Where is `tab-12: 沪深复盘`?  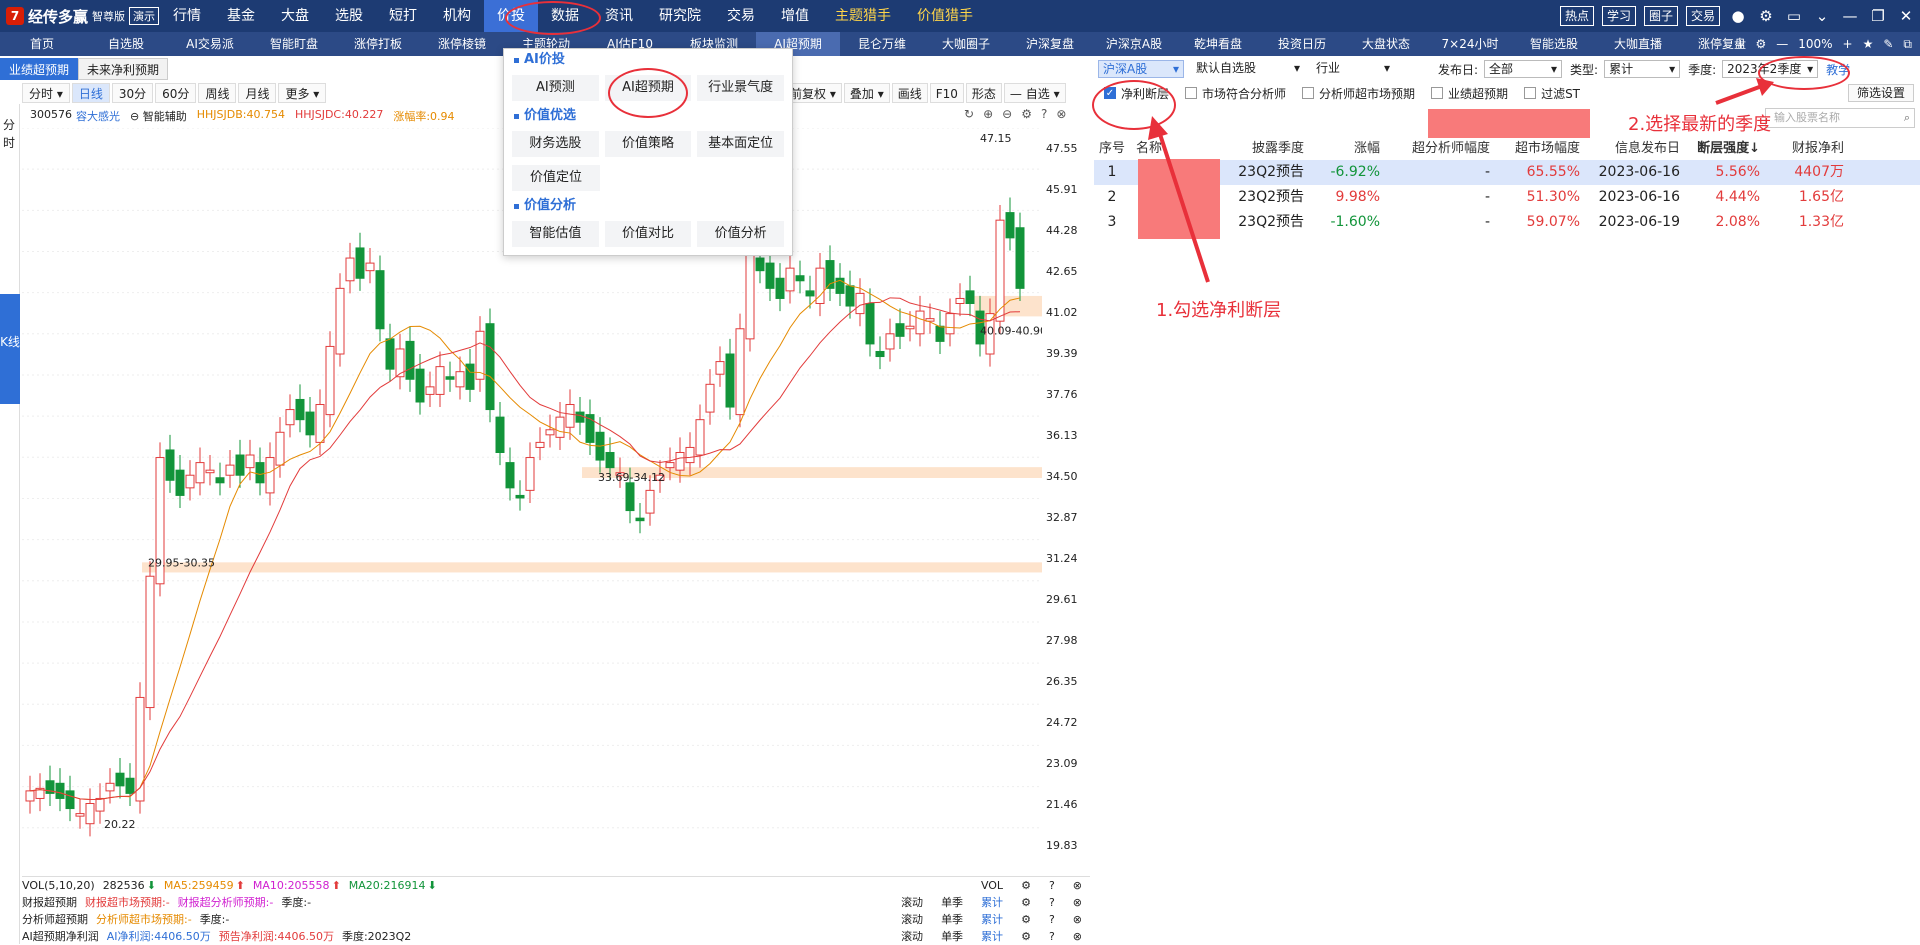 tab-12: 沪深复盘 is located at coordinates (1050, 44).